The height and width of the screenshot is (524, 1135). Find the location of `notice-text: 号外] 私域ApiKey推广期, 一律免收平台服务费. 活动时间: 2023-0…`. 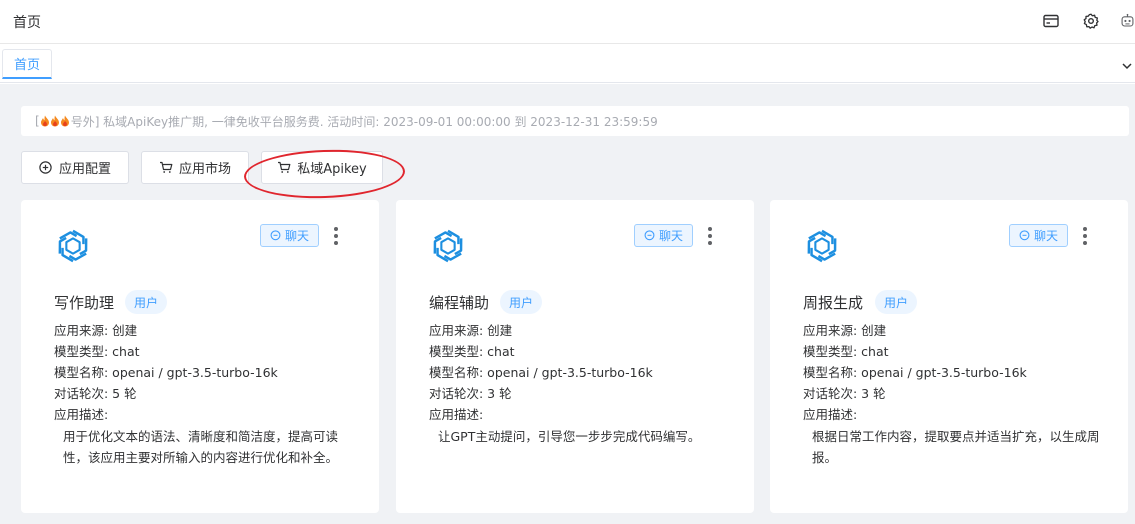

notice-text: 号外] 私域ApiKey推广期, 一律免收平台服务费. 活动时间: 2023-0… is located at coordinates (364, 121).